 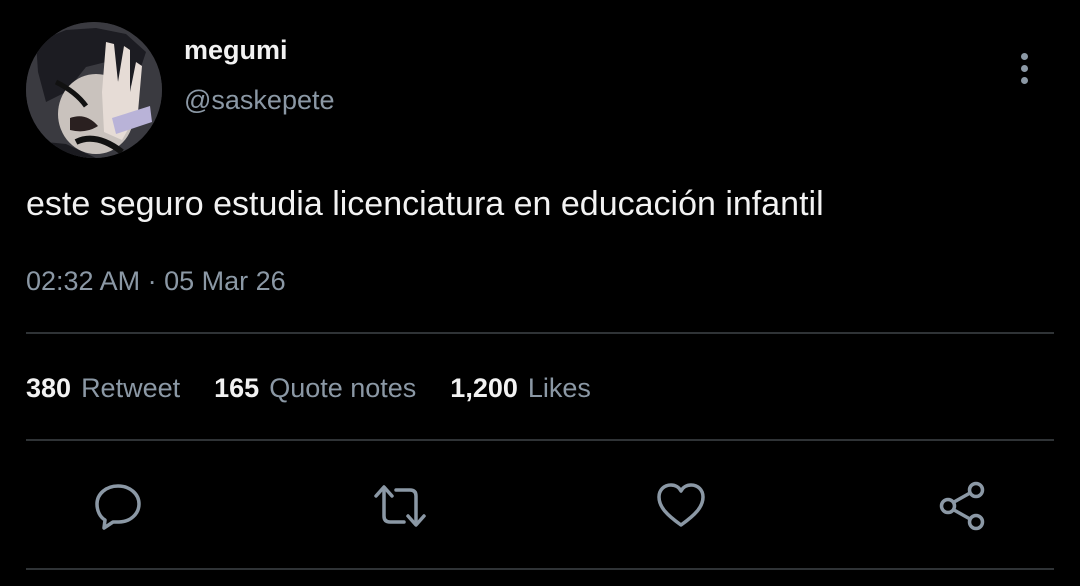 I want to click on tweet-time: 02:32 AM, so click(x=83, y=281).